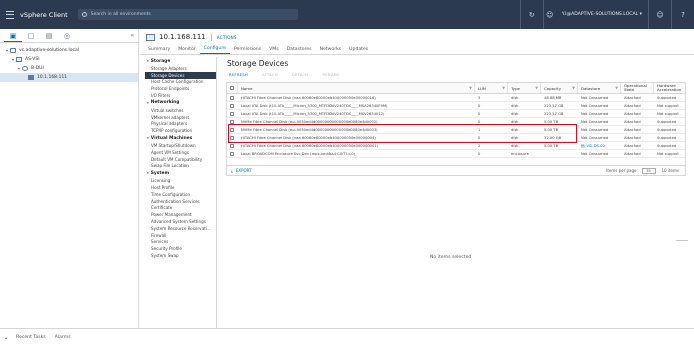 The width and height of the screenshot is (694, 345). I want to click on column-name: Name ▼, so click(356, 88).